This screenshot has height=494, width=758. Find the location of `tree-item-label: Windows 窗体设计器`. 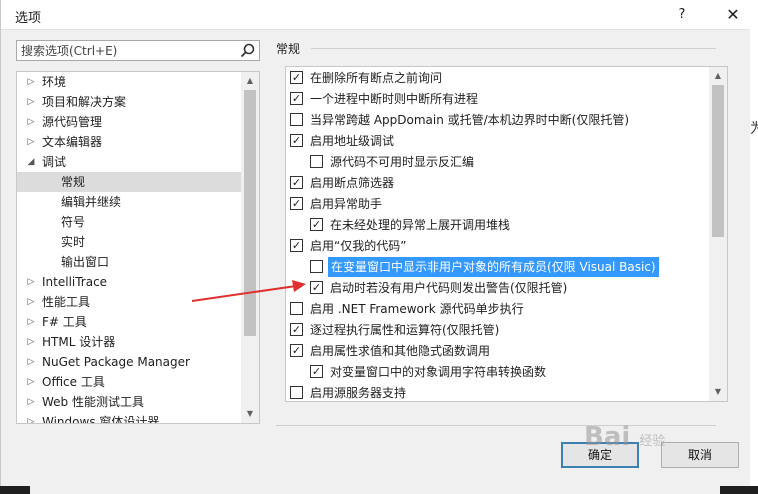

tree-item-label: Windows 窗体设计器 is located at coordinates (101, 419).